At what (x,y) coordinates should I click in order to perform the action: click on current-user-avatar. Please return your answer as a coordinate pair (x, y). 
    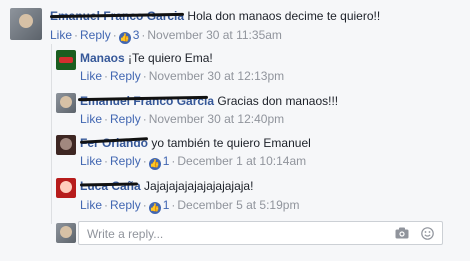
    Looking at the image, I should click on (66, 233).